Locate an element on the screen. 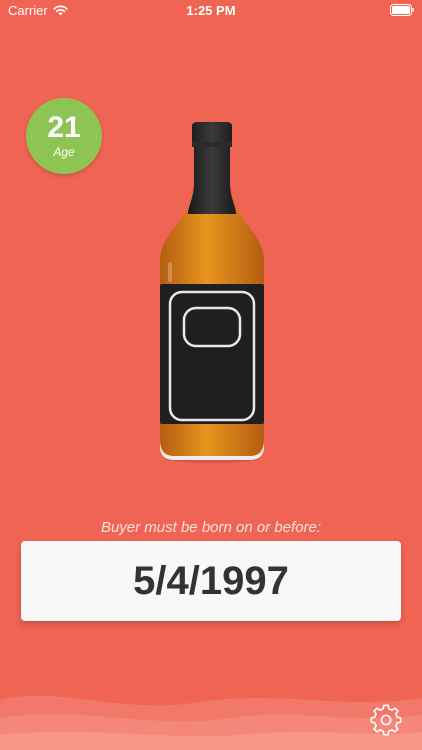 This screenshot has width=422, height=750. background-waves is located at coordinates (211, 722).